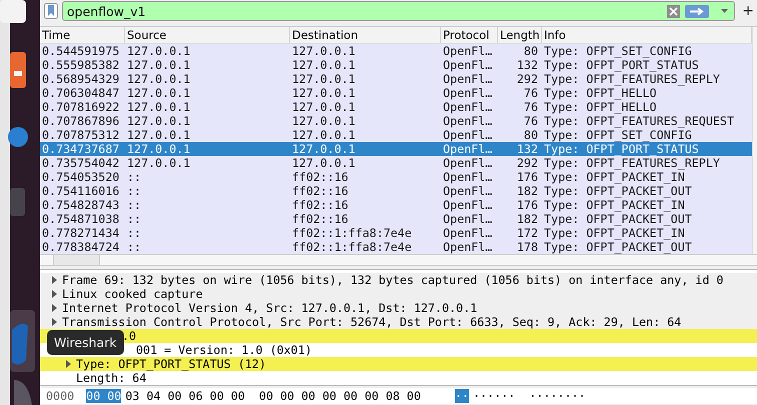 The width and height of the screenshot is (757, 405). What do you see at coordinates (399, 11) in the screenshot?
I see `display-filter-field: openflow_v1` at bounding box center [399, 11].